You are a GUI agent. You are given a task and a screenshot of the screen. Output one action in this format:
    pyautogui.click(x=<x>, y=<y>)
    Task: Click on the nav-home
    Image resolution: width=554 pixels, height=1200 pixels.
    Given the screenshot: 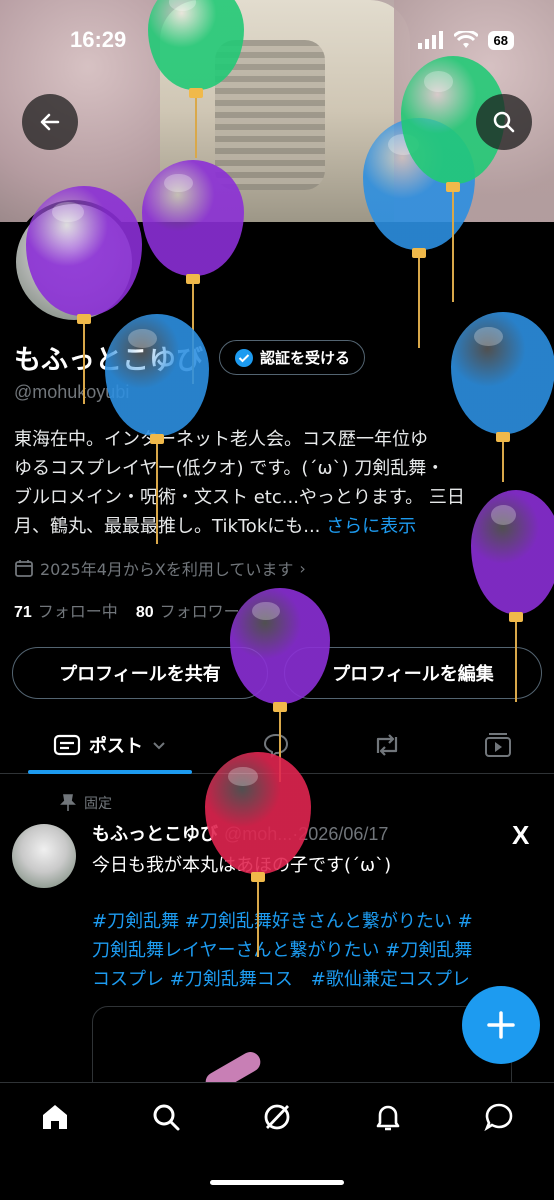 What is the action you would take?
    pyautogui.click(x=55, y=1141)
    